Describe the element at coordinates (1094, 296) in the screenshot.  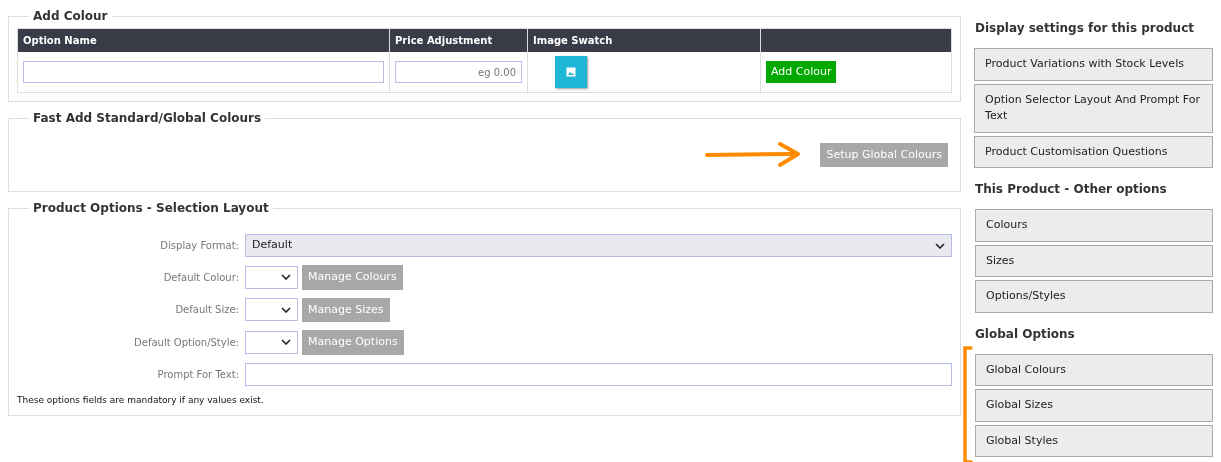
I see `sidebar-item: Options/Styles` at that location.